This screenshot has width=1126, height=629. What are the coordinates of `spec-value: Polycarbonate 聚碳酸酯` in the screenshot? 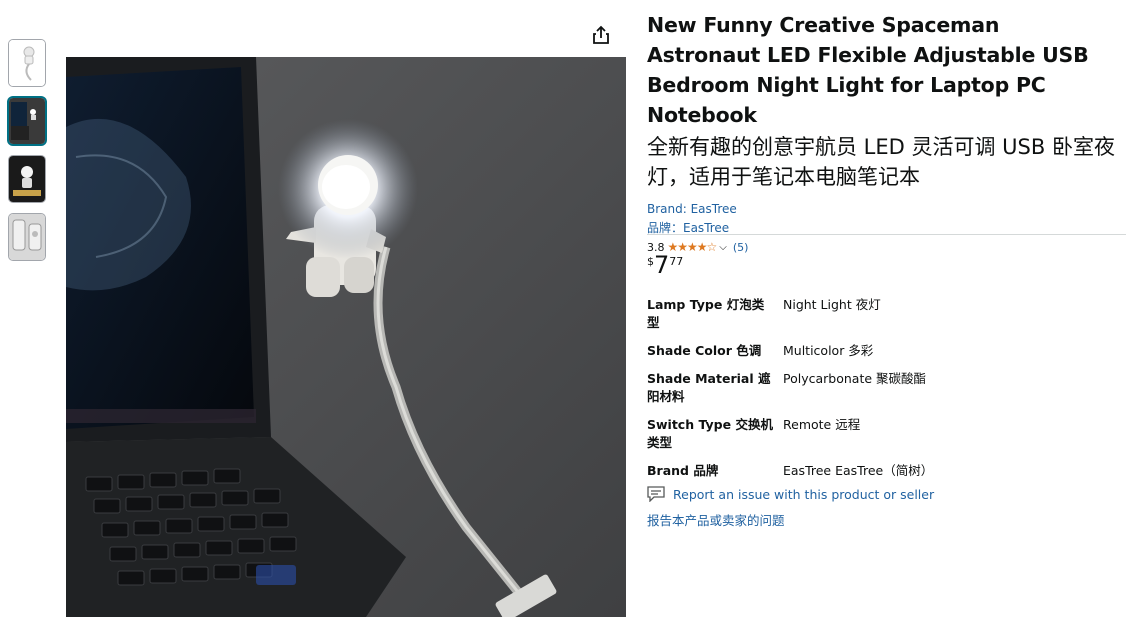 It's located at (855, 378).